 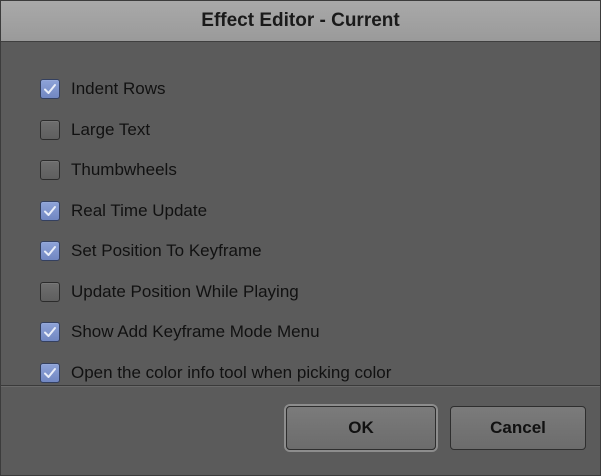 I want to click on divider, so click(x=300, y=385).